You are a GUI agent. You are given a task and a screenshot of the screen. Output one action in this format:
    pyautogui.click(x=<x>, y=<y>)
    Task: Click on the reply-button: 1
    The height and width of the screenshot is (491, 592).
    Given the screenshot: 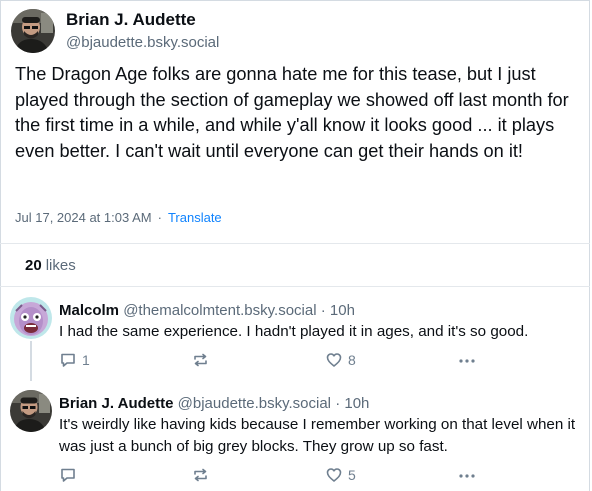 What is the action you would take?
    pyautogui.click(x=75, y=360)
    